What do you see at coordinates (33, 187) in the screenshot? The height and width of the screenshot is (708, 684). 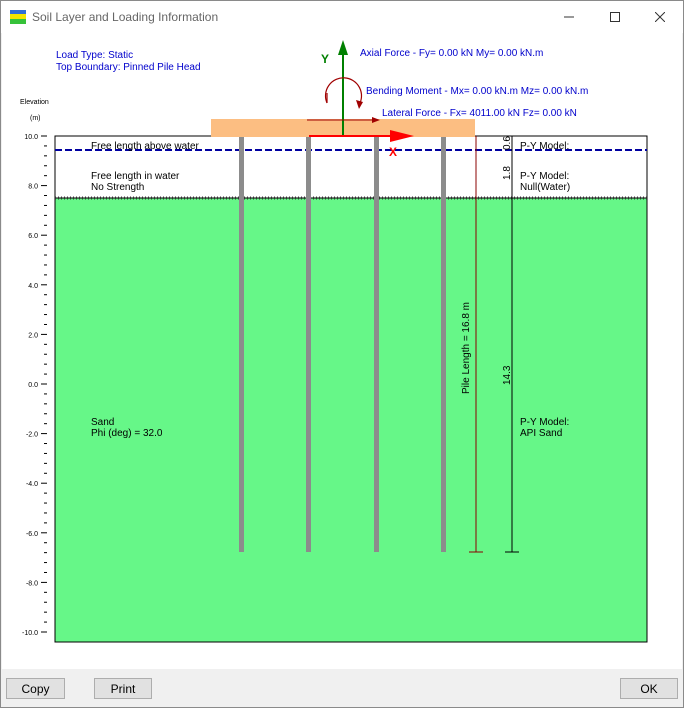 I see `elevation-tick-label: 8.0` at bounding box center [33, 187].